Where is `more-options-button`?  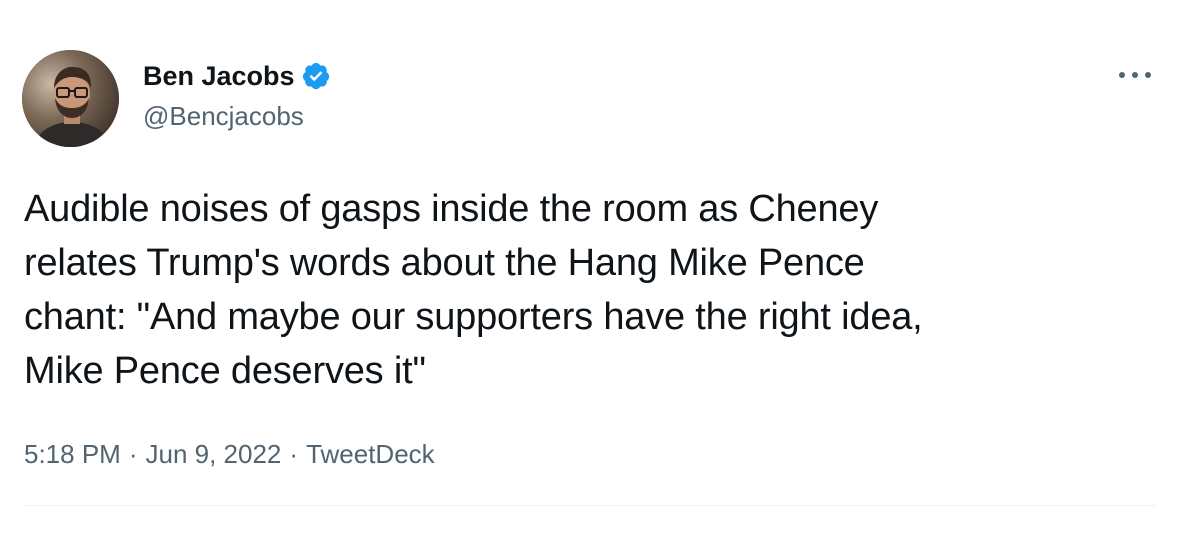
more-options-button is located at coordinates (1135, 75).